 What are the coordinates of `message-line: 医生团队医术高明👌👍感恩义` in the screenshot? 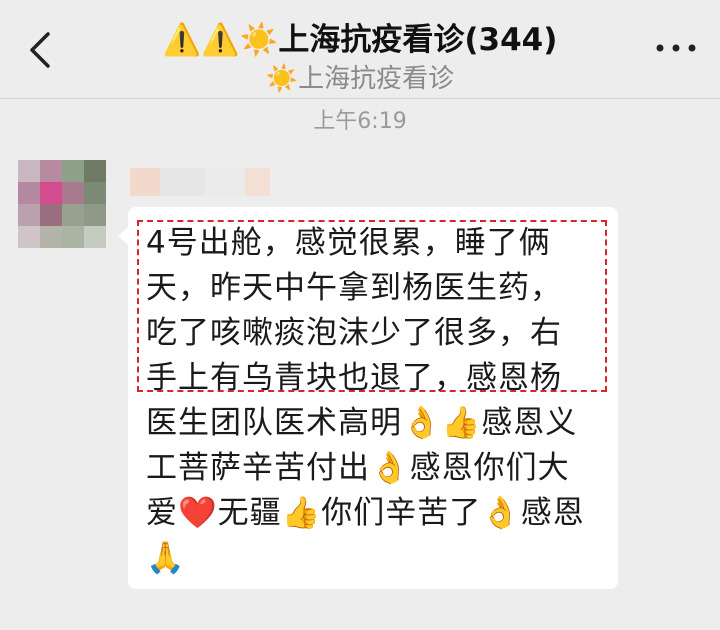 It's located at (362, 423).